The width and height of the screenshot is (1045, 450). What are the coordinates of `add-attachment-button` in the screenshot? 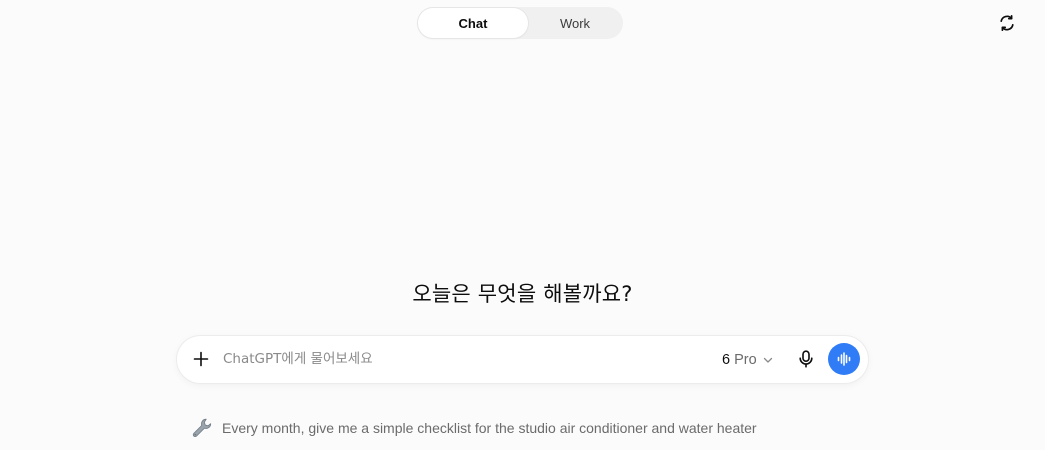 It's located at (201, 359).